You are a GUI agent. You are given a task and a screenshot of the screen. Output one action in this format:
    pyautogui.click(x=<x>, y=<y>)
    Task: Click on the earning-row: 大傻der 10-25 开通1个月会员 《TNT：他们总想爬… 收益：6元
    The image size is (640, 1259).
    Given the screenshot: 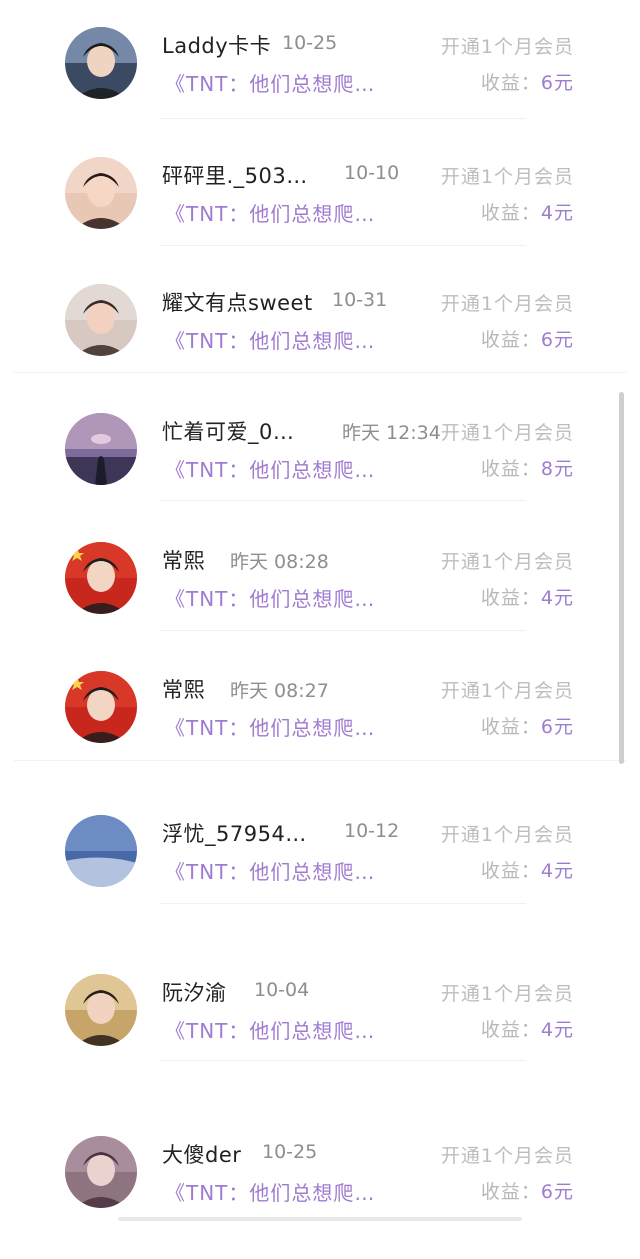 What is the action you would take?
    pyautogui.click(x=320, y=1197)
    